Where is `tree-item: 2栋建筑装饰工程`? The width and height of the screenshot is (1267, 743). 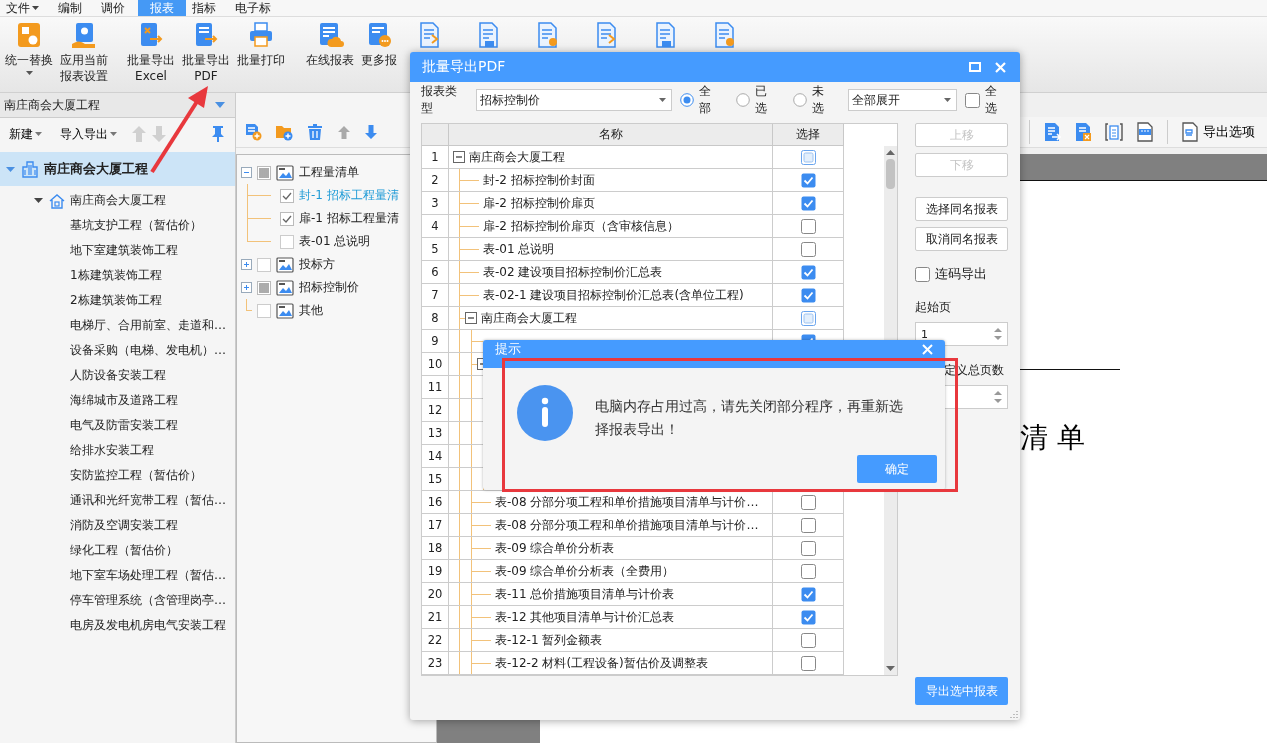
tree-item: 2栋建筑装饰工程 is located at coordinates (117, 300).